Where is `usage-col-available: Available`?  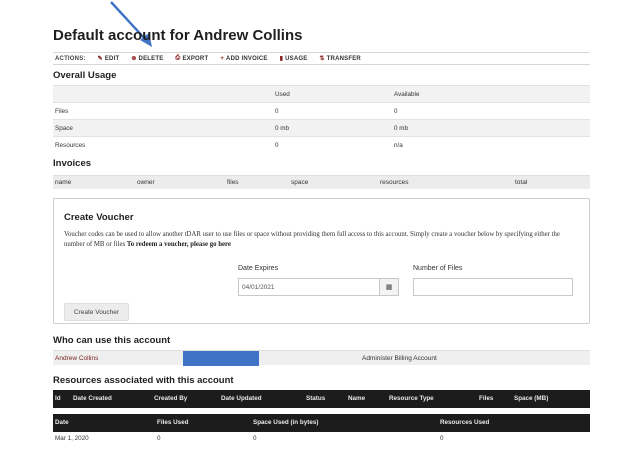 usage-col-available: Available is located at coordinates (407, 94).